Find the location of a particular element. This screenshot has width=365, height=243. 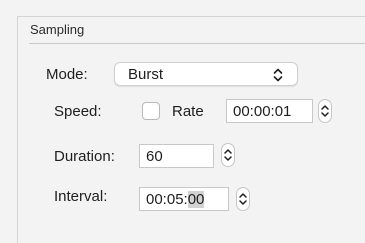

interval-field: 00:05:00 is located at coordinates (184, 199).